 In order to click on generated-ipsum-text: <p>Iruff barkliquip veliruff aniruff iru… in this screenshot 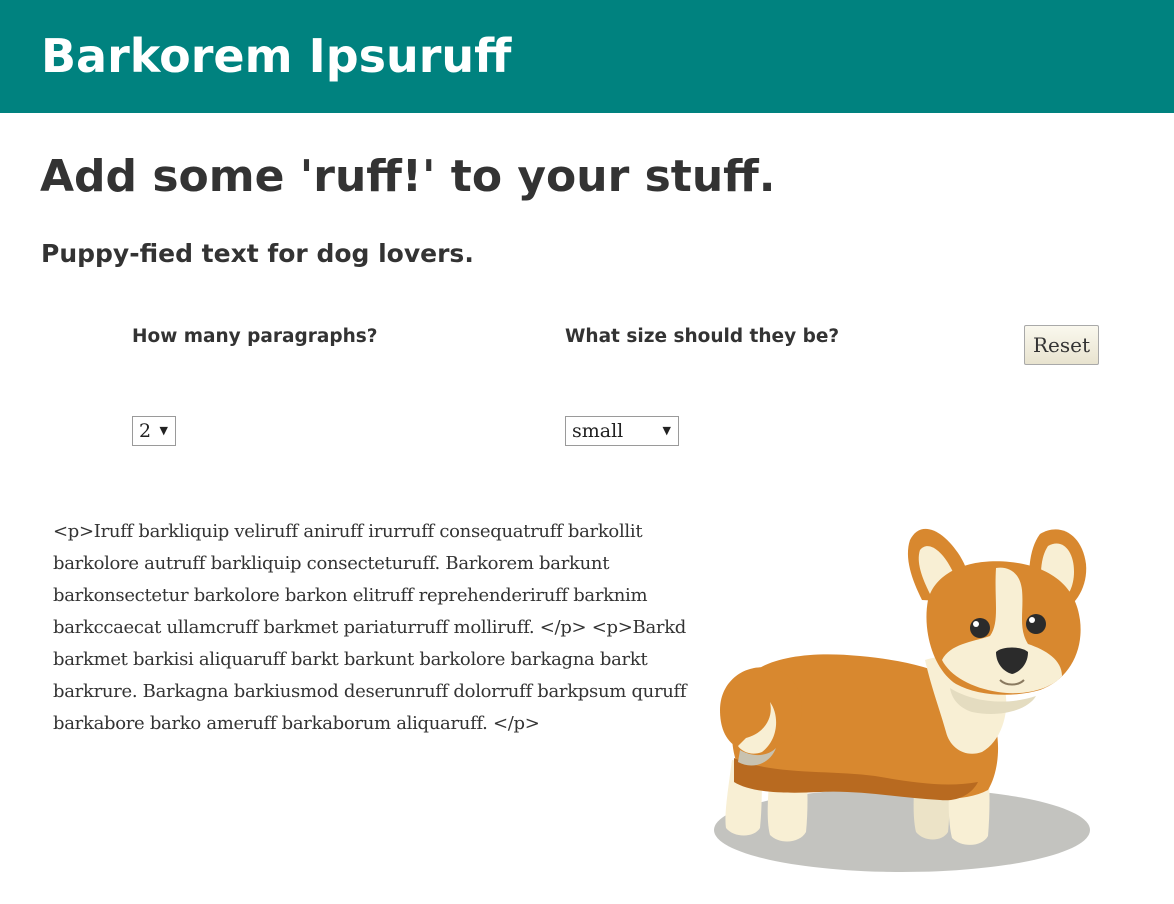, I will do `click(370, 627)`.